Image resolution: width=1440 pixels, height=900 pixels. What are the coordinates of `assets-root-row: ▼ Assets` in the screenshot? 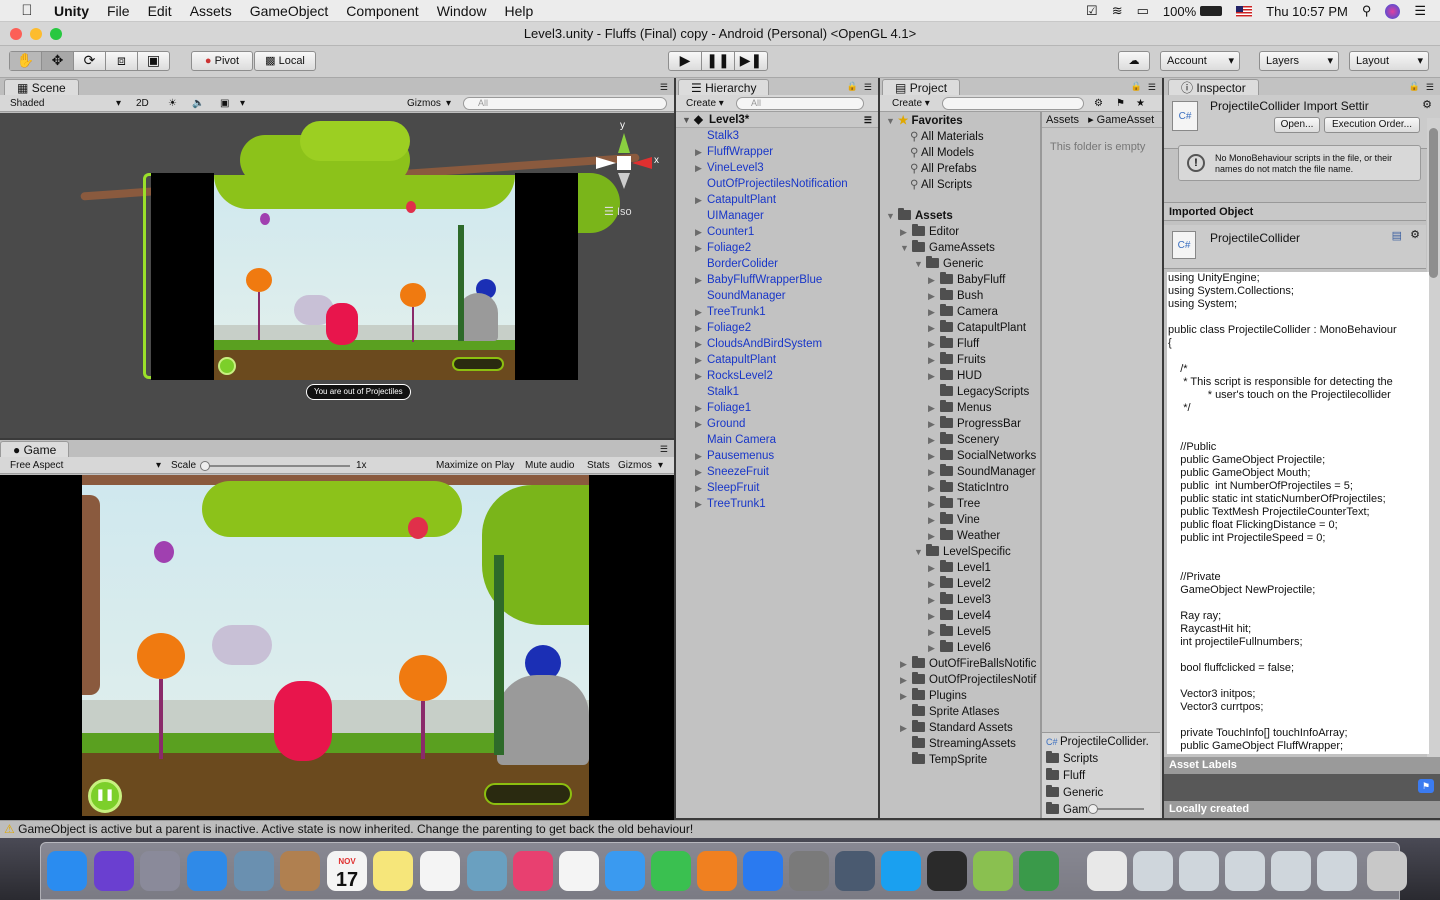 It's located at (919, 216).